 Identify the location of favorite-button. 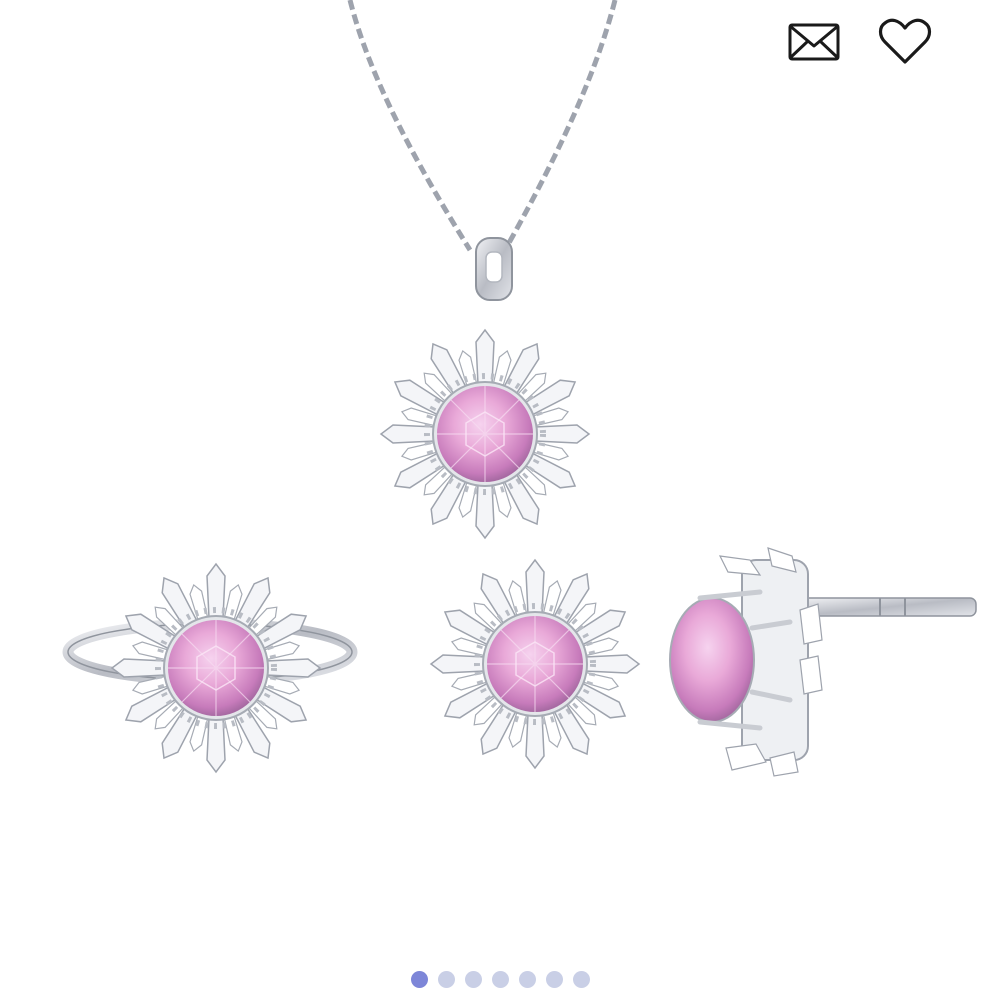
(905, 42).